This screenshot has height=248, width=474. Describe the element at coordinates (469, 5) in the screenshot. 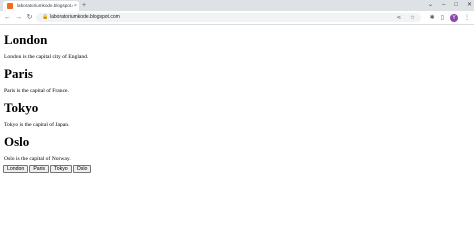

I see `close-window-icon: ✕` at that location.